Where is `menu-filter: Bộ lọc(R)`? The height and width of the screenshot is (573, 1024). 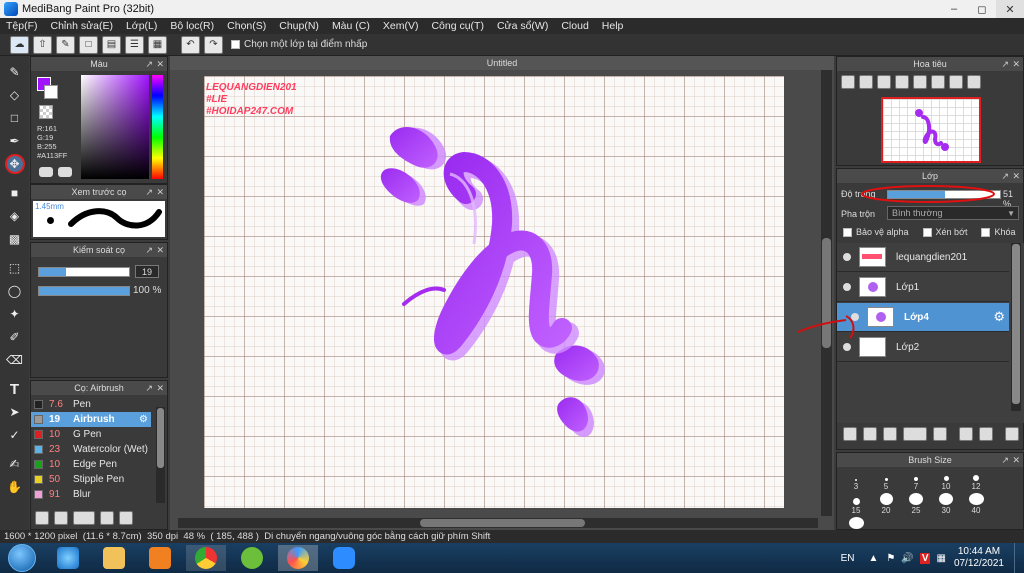
menu-filter: Bộ lọc(R) is located at coordinates (192, 26).